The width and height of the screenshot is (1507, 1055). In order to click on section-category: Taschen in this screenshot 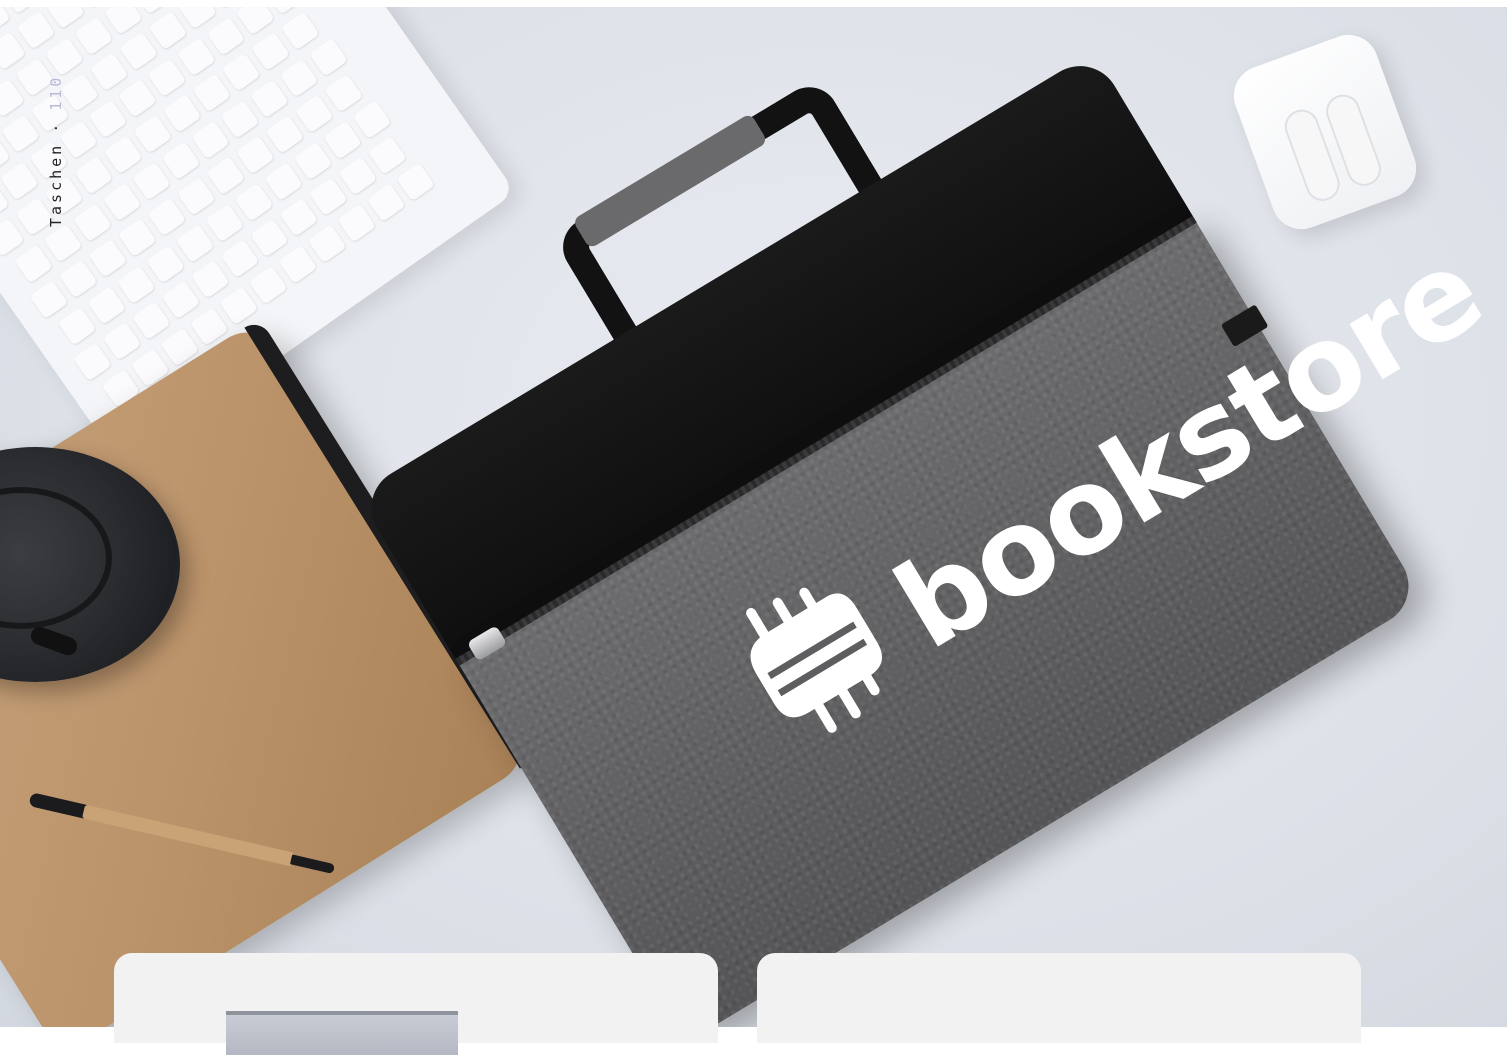, I will do `click(56, 184)`.